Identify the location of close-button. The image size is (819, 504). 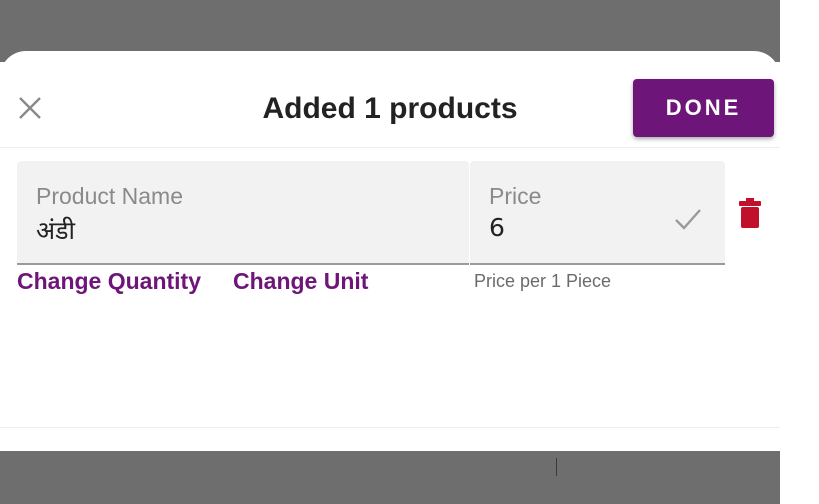
(30, 108).